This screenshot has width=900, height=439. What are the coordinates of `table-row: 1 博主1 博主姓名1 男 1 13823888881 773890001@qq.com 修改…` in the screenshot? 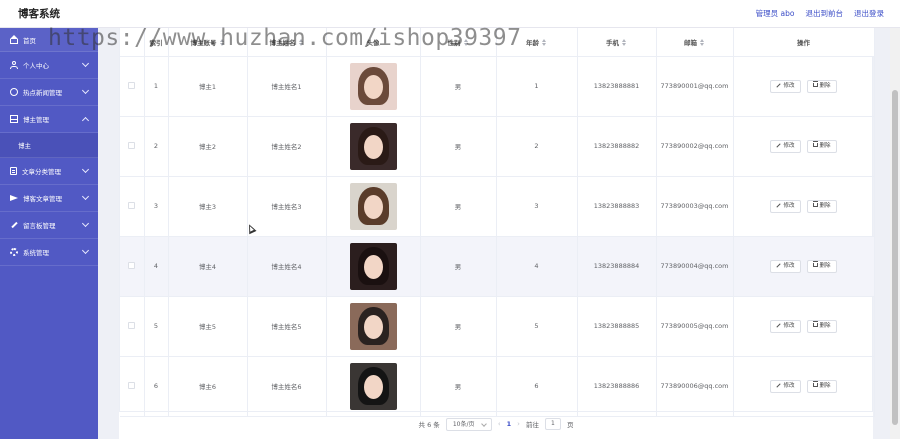 It's located at (497, 86).